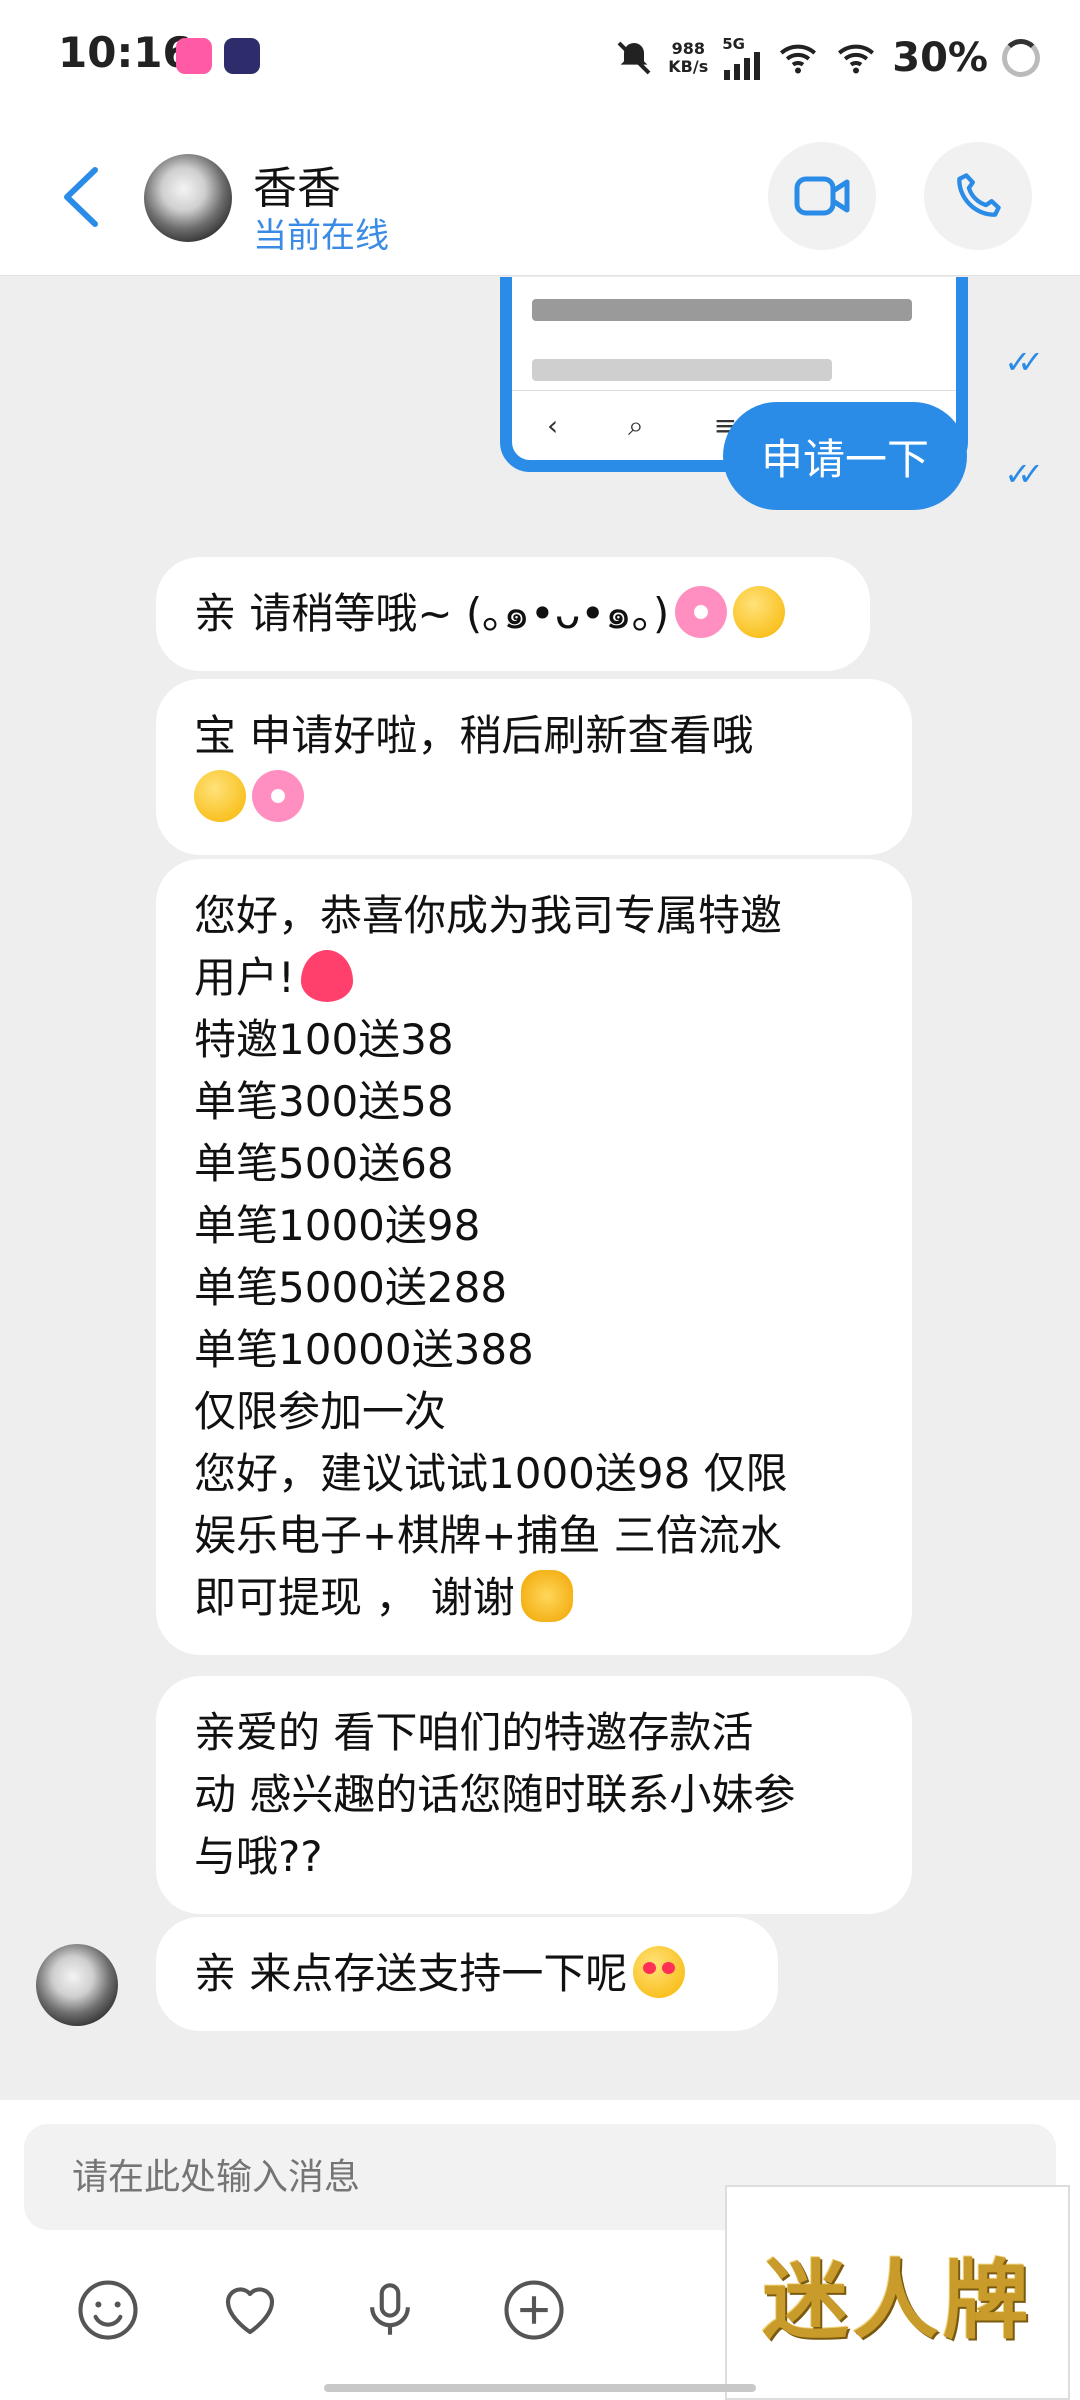 The height and width of the screenshot is (2400, 1080). What do you see at coordinates (324, 1163) in the screenshot?
I see `message-line: 单笔500送68` at bounding box center [324, 1163].